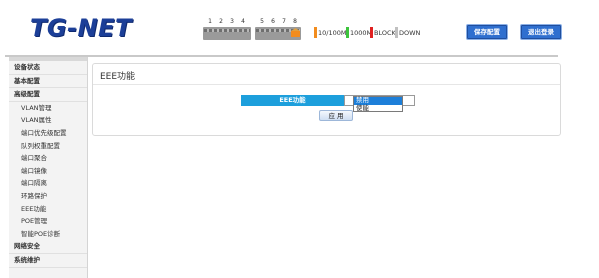 The width and height of the screenshot is (599, 278). What do you see at coordinates (541, 32) in the screenshot?
I see `logout-button: 退出登录` at bounding box center [541, 32].